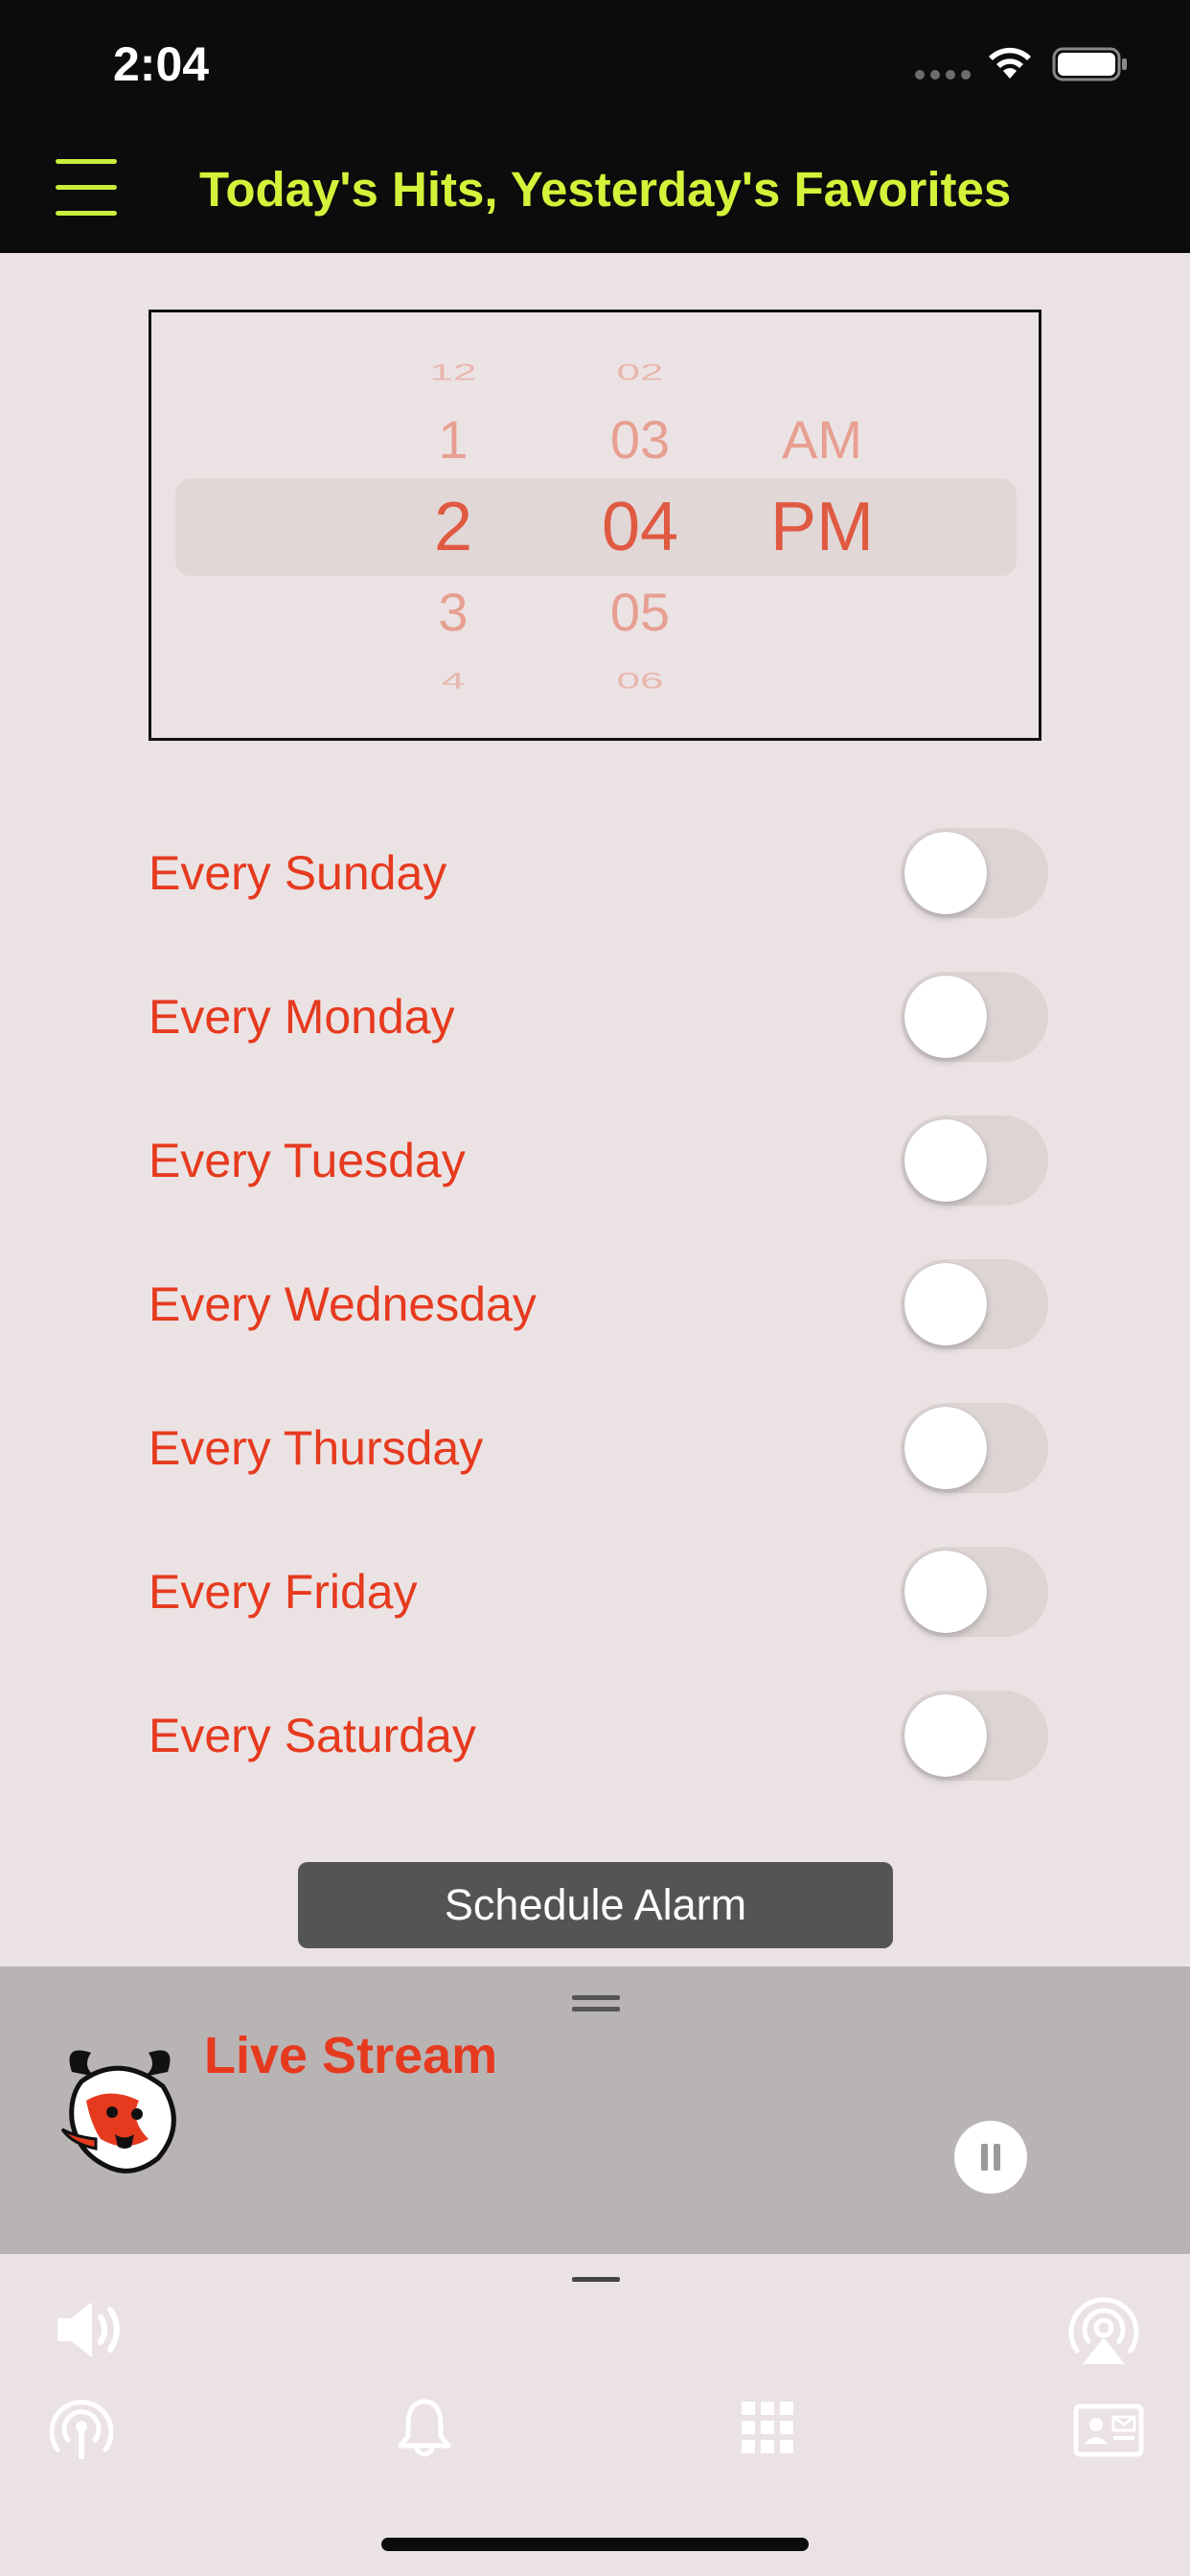 This screenshot has width=1190, height=2576. Describe the element at coordinates (298, 873) in the screenshot. I see `day-label: Every Sunday` at that location.